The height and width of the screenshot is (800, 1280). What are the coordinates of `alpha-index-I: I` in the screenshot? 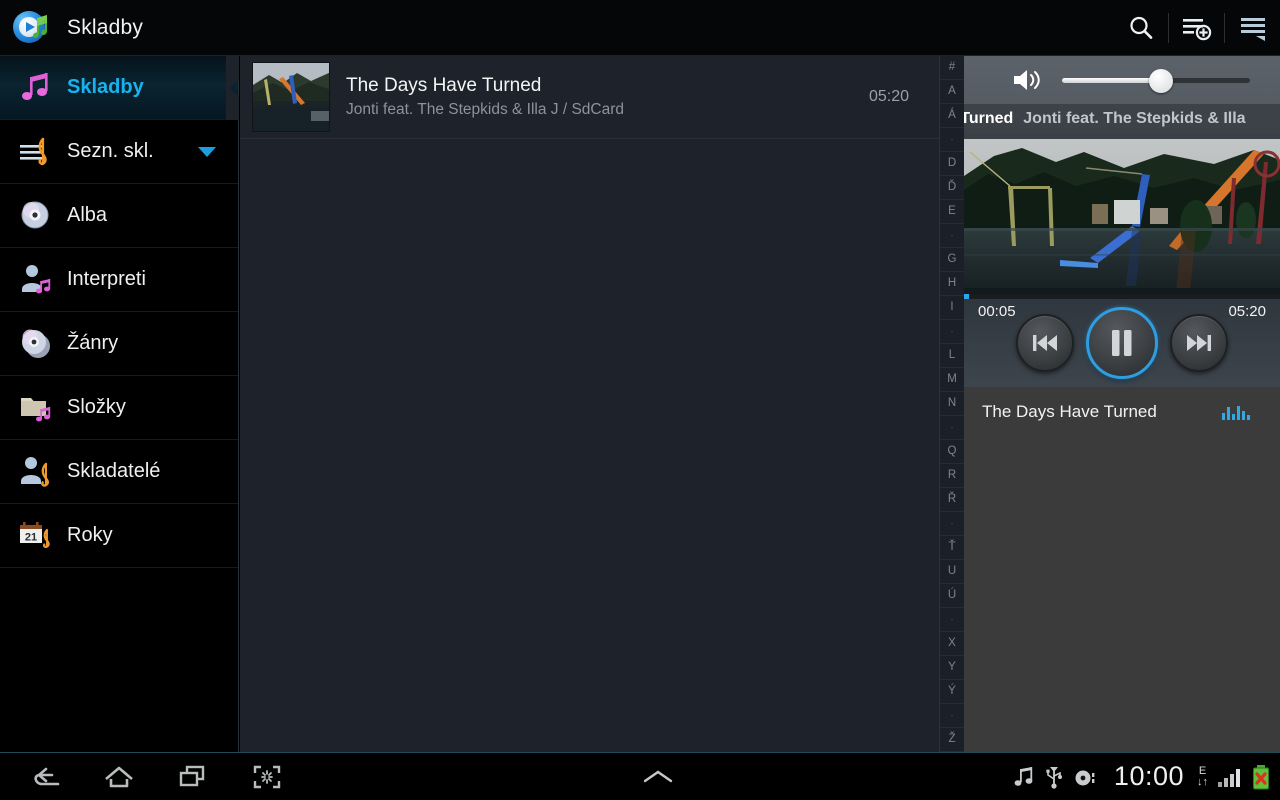 It's located at (952, 308).